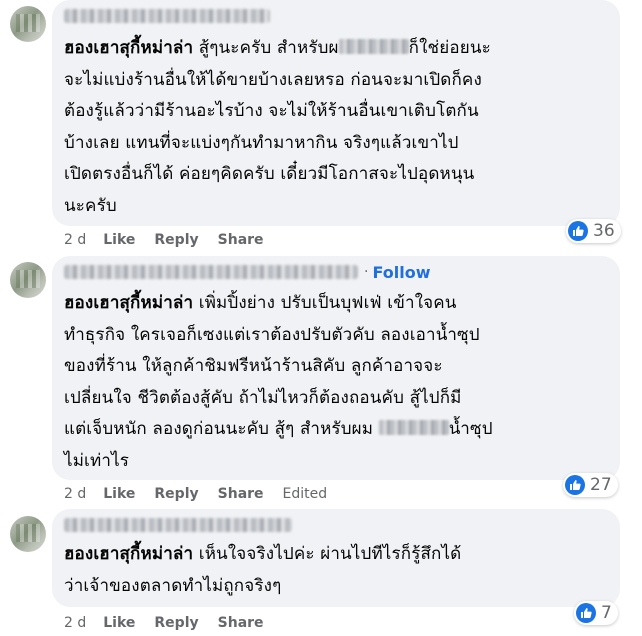 The image size is (642, 636). Describe the element at coordinates (205, 494) in the screenshot. I see `comment-actions: 2 d Like Reply Share Edited` at that location.